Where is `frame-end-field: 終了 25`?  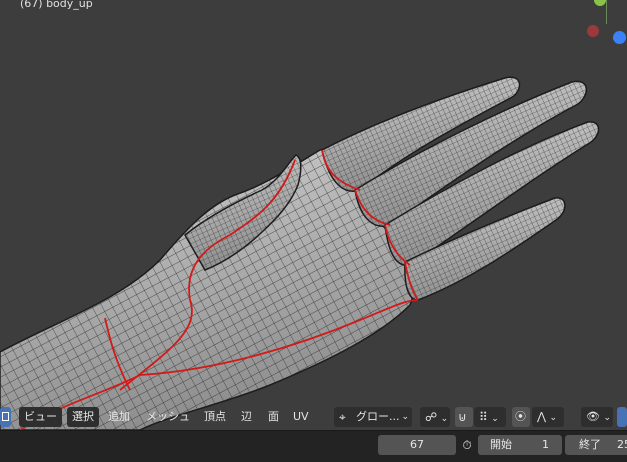 frame-end-field: 終了 25 is located at coordinates (596, 445).